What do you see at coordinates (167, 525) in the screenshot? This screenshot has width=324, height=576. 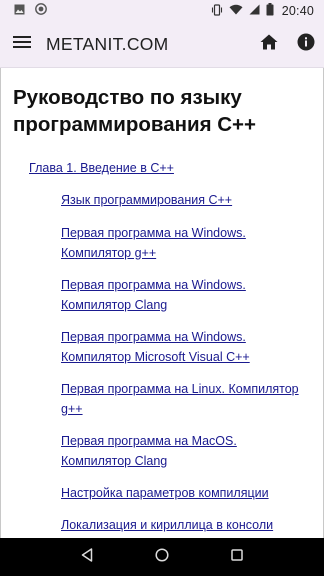 I see `lesson-link-text: Локализация и кириллица в консоли` at bounding box center [167, 525].